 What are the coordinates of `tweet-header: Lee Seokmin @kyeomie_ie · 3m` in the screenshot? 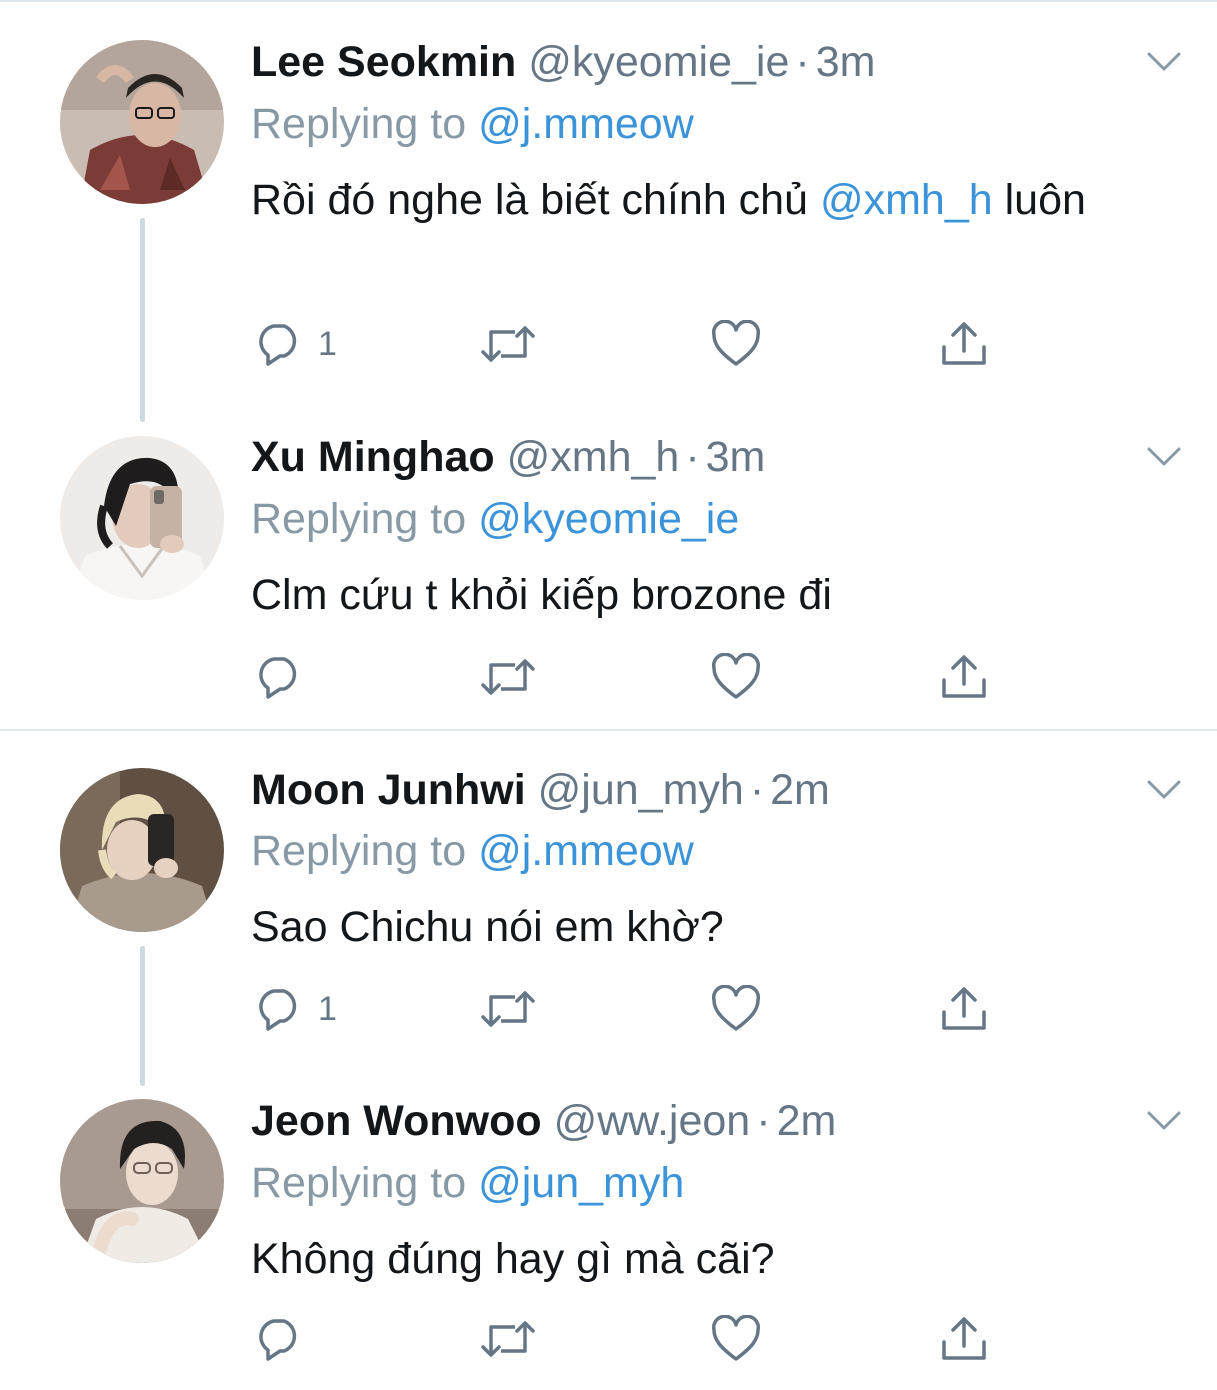 It's located at (563, 62).